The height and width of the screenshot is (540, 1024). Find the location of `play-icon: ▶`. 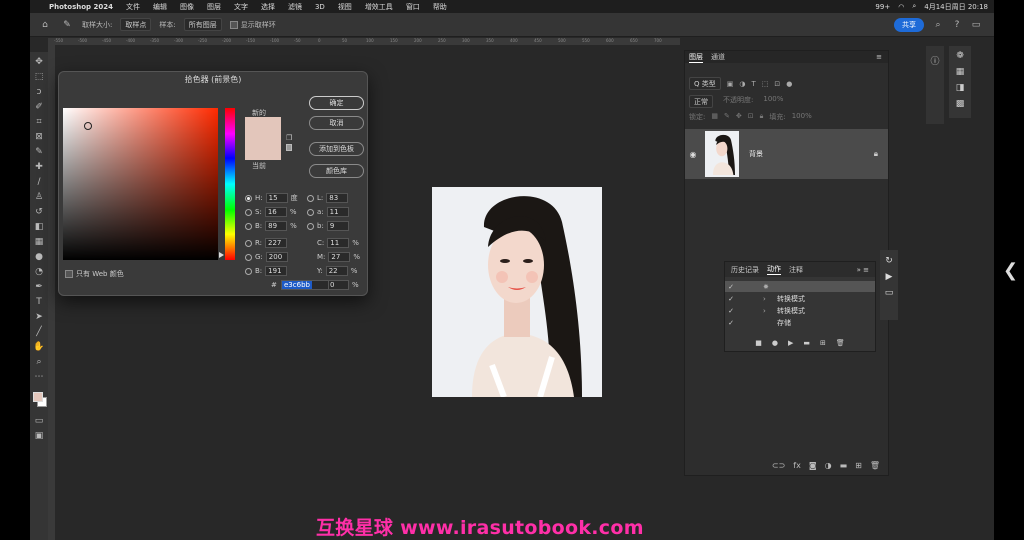

play-icon: ▶ is located at coordinates (790, 343).